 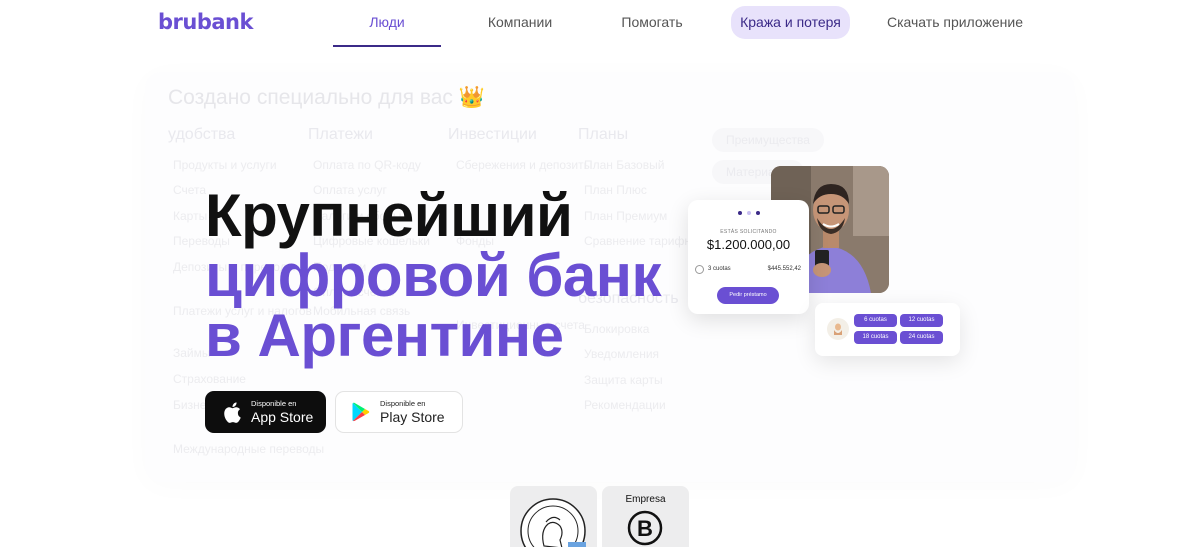 I want to click on request-loan-button: Pedir préstamo, so click(x=748, y=295).